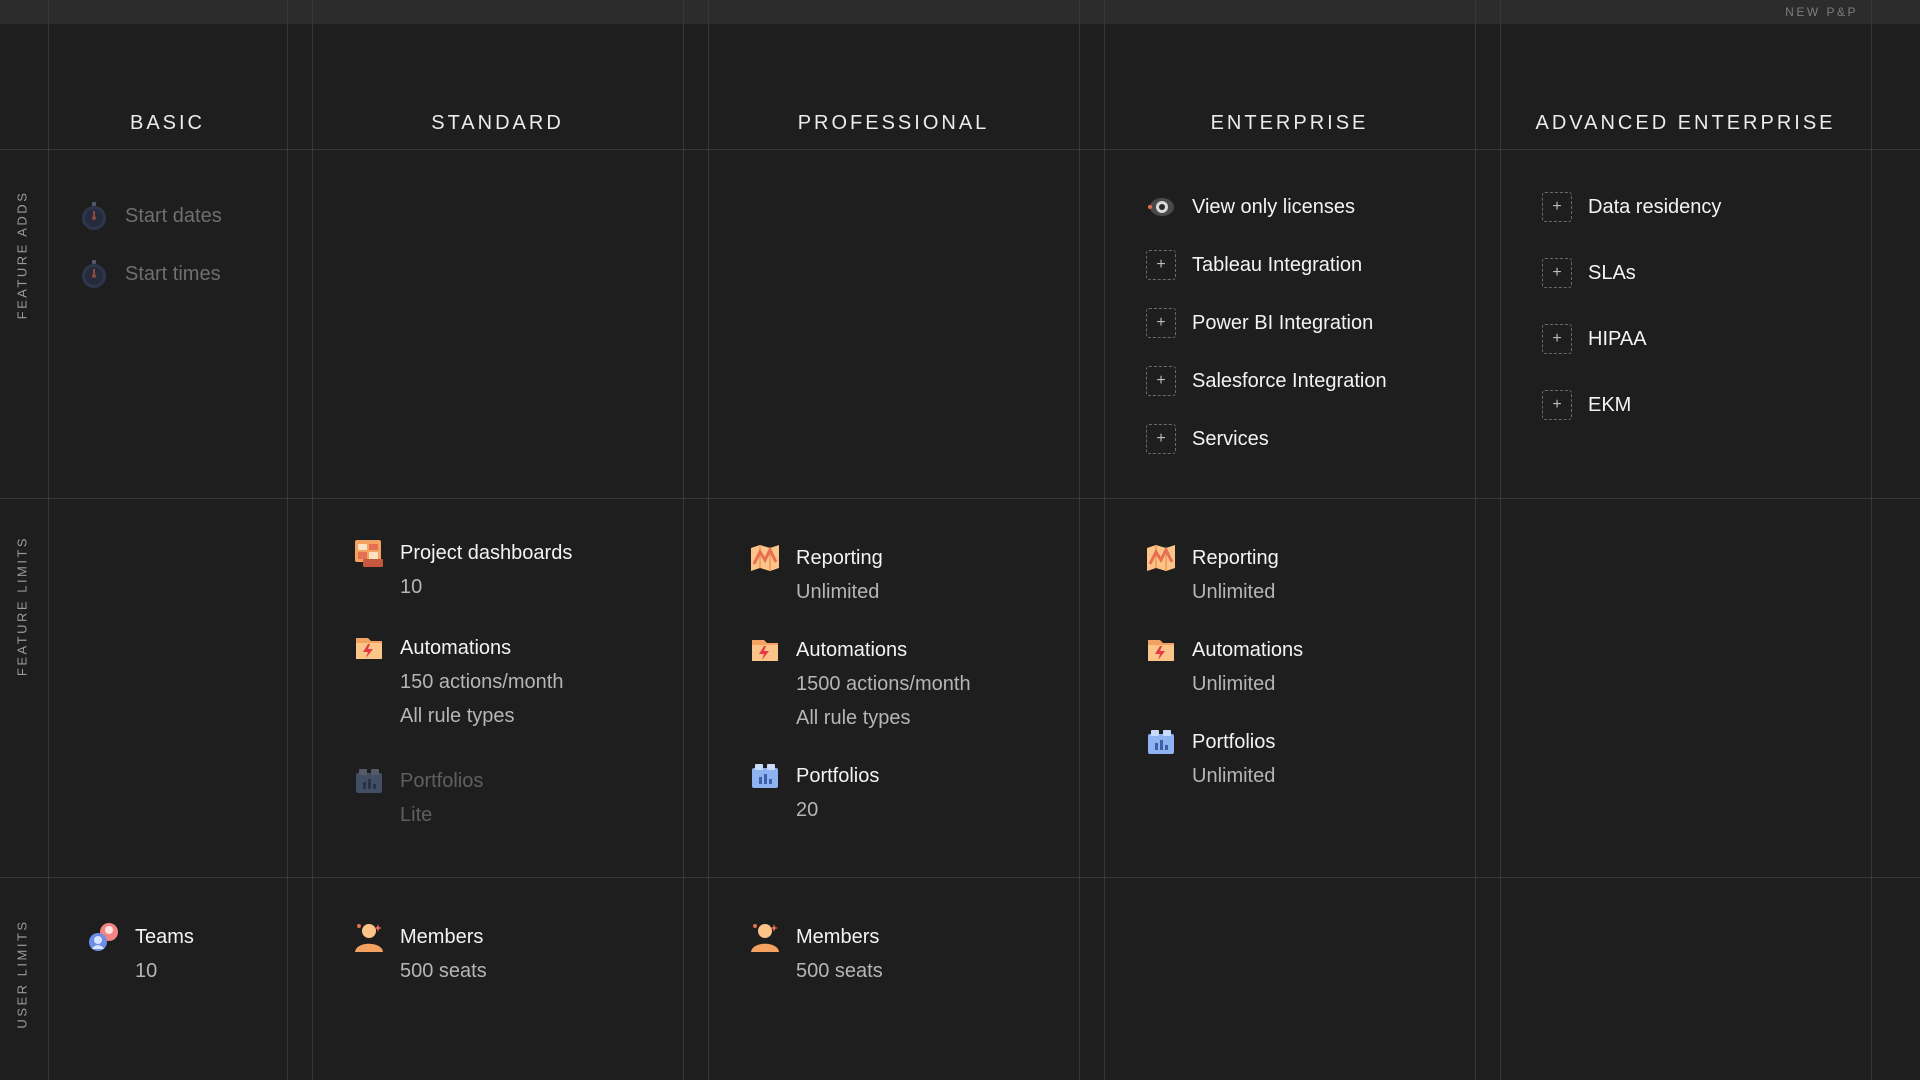 This screenshot has width=1920, height=1080. Describe the element at coordinates (893, 123) in the screenshot. I see `plan-header-professional: PROFESSIONAL` at that location.